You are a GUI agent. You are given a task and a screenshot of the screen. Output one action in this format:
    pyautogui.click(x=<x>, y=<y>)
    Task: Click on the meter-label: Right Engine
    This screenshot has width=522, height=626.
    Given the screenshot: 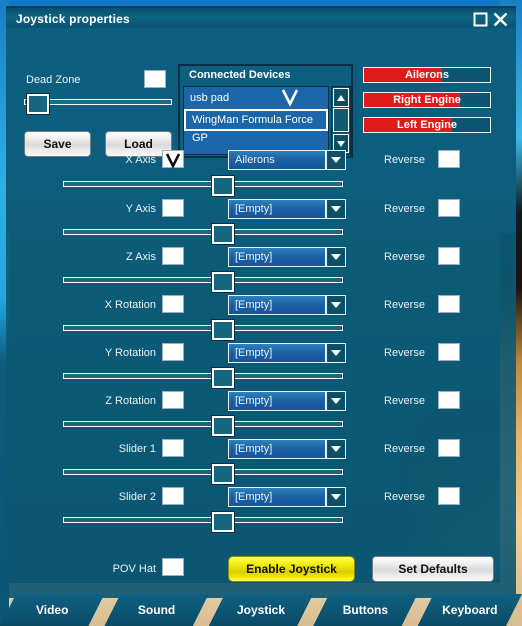 What is the action you would take?
    pyautogui.click(x=427, y=100)
    